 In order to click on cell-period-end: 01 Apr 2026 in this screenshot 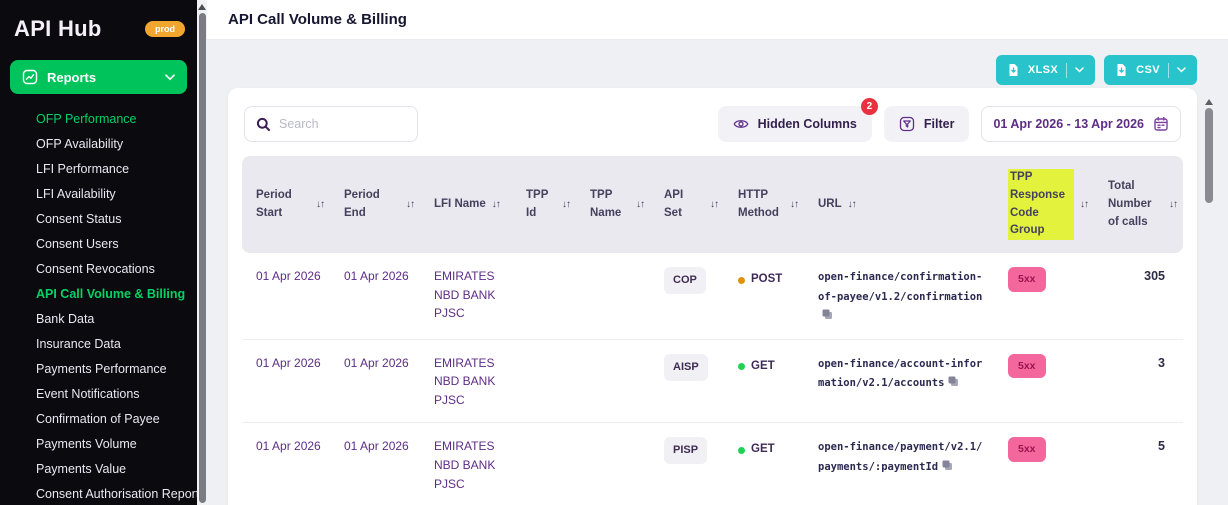, I will do `click(376, 276)`.